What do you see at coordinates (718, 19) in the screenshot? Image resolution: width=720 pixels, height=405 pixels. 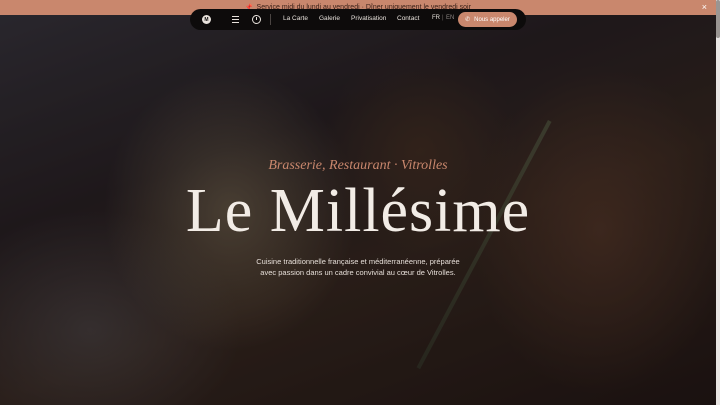 I see `scrollbar-thumb` at bounding box center [718, 19].